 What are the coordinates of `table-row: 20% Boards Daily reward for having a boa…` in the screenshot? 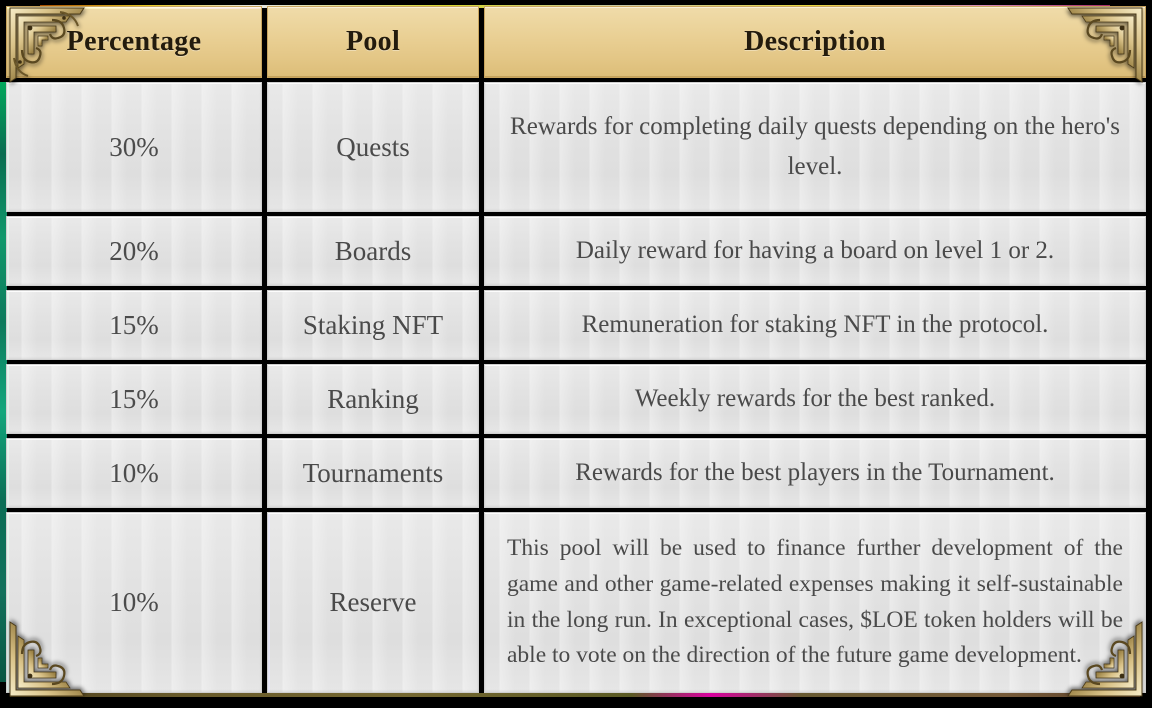 It's located at (576, 251).